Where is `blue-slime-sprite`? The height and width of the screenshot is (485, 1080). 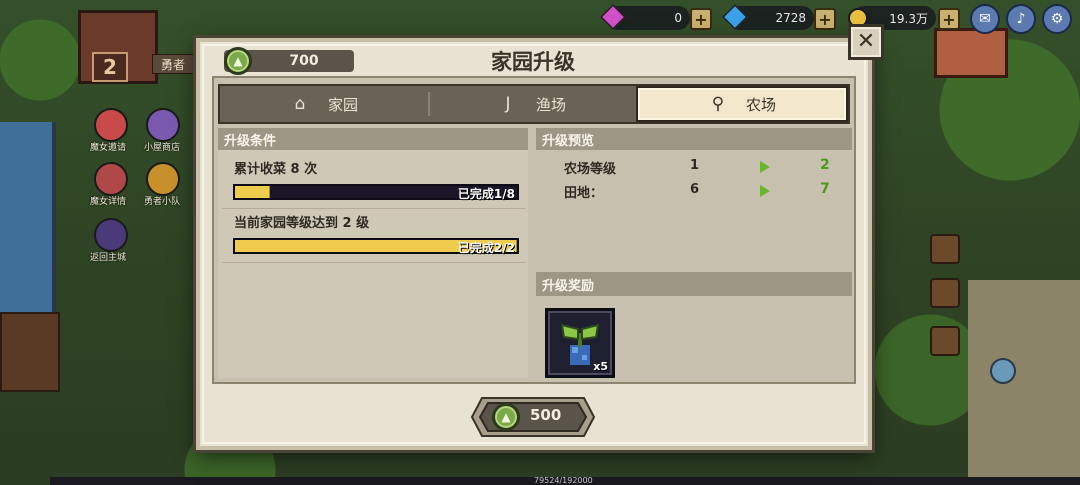
blue-slime-sprite is located at coordinates (1003, 371).